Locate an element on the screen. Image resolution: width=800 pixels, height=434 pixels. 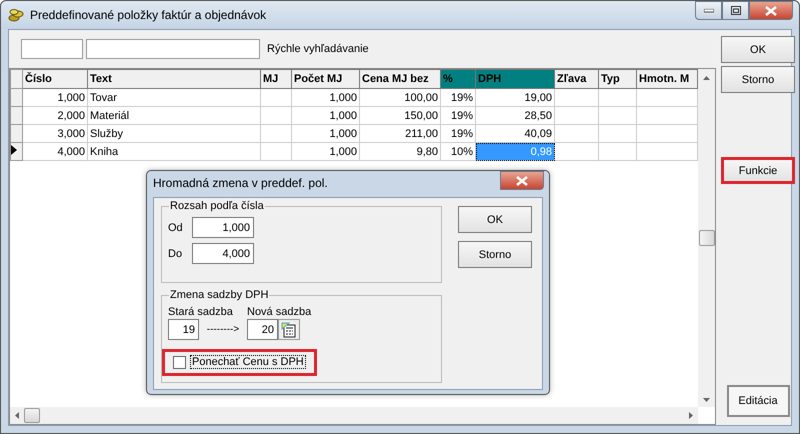
table-cell: Tovar is located at coordinates (174, 97).